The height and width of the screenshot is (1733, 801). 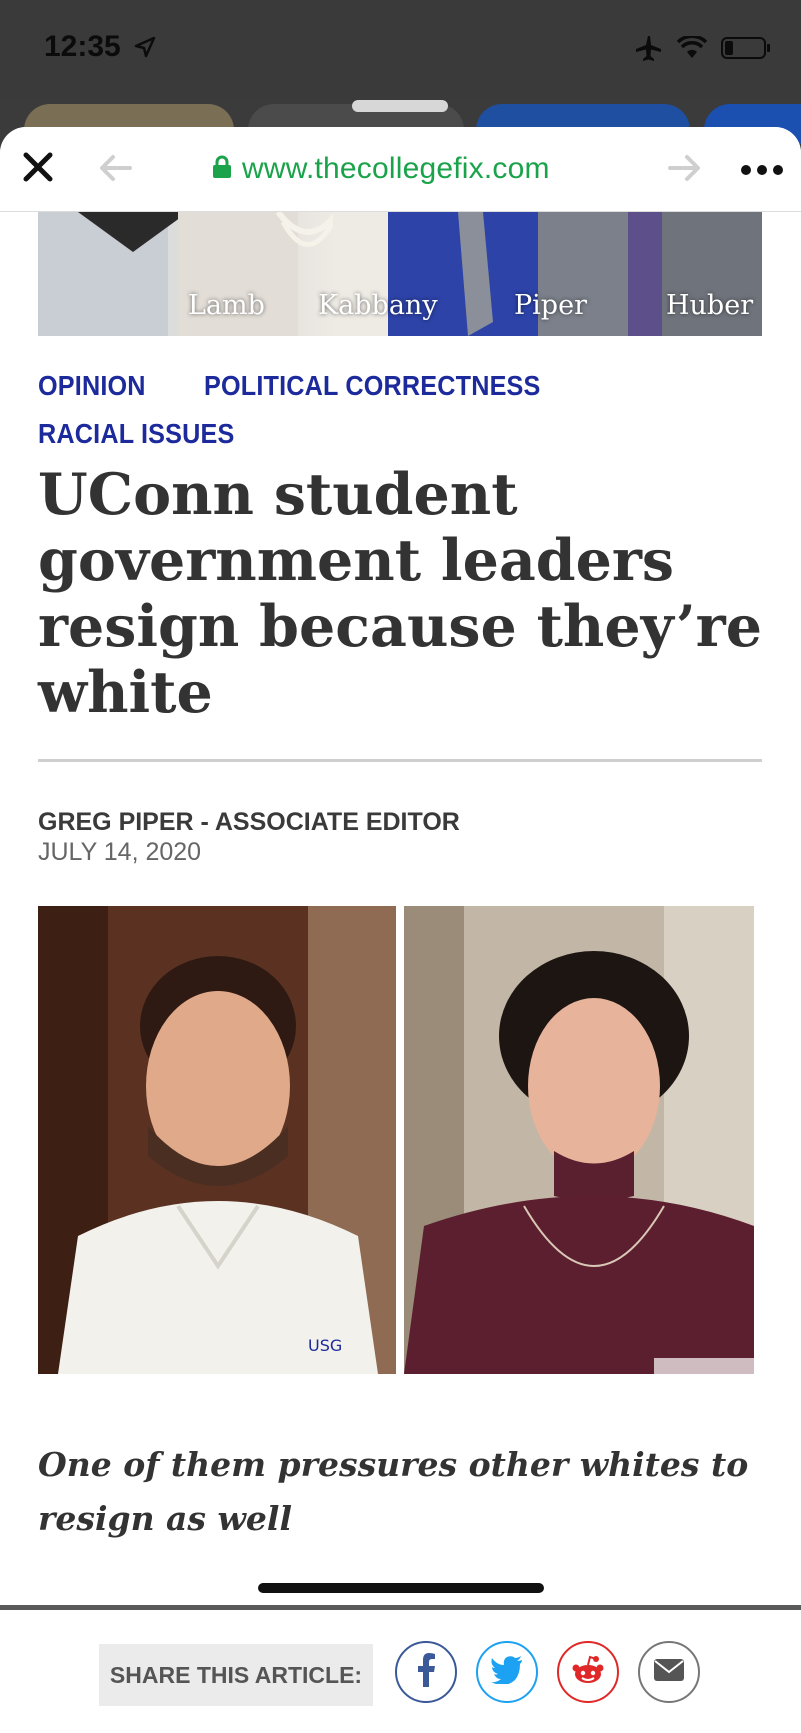 What do you see at coordinates (325, 1345) in the screenshot?
I see `usg-logo: USG` at bounding box center [325, 1345].